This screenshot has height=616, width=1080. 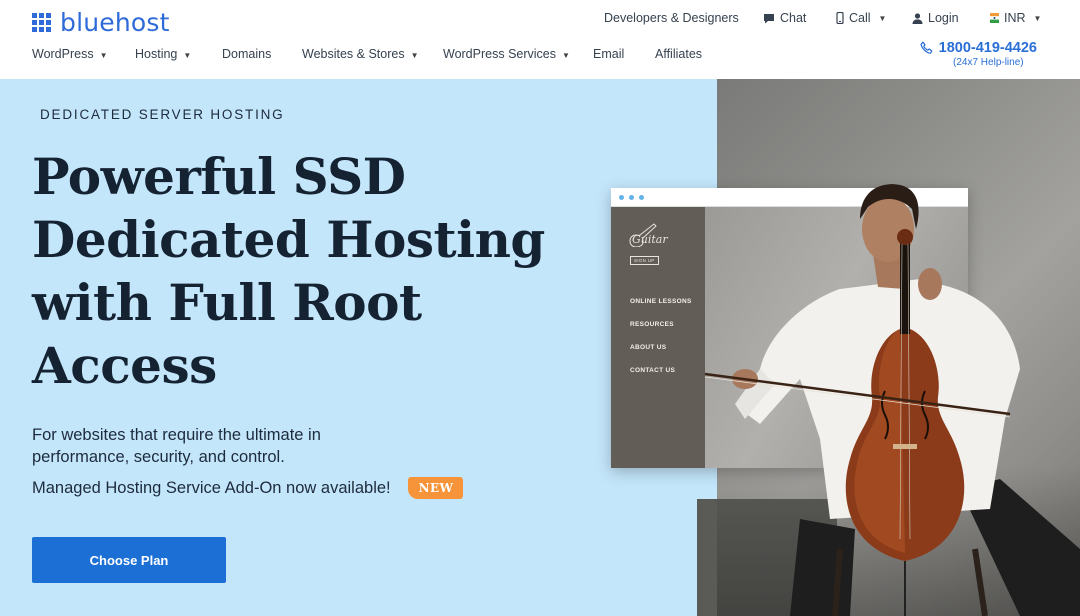 I want to click on login-link: Login, so click(x=935, y=18).